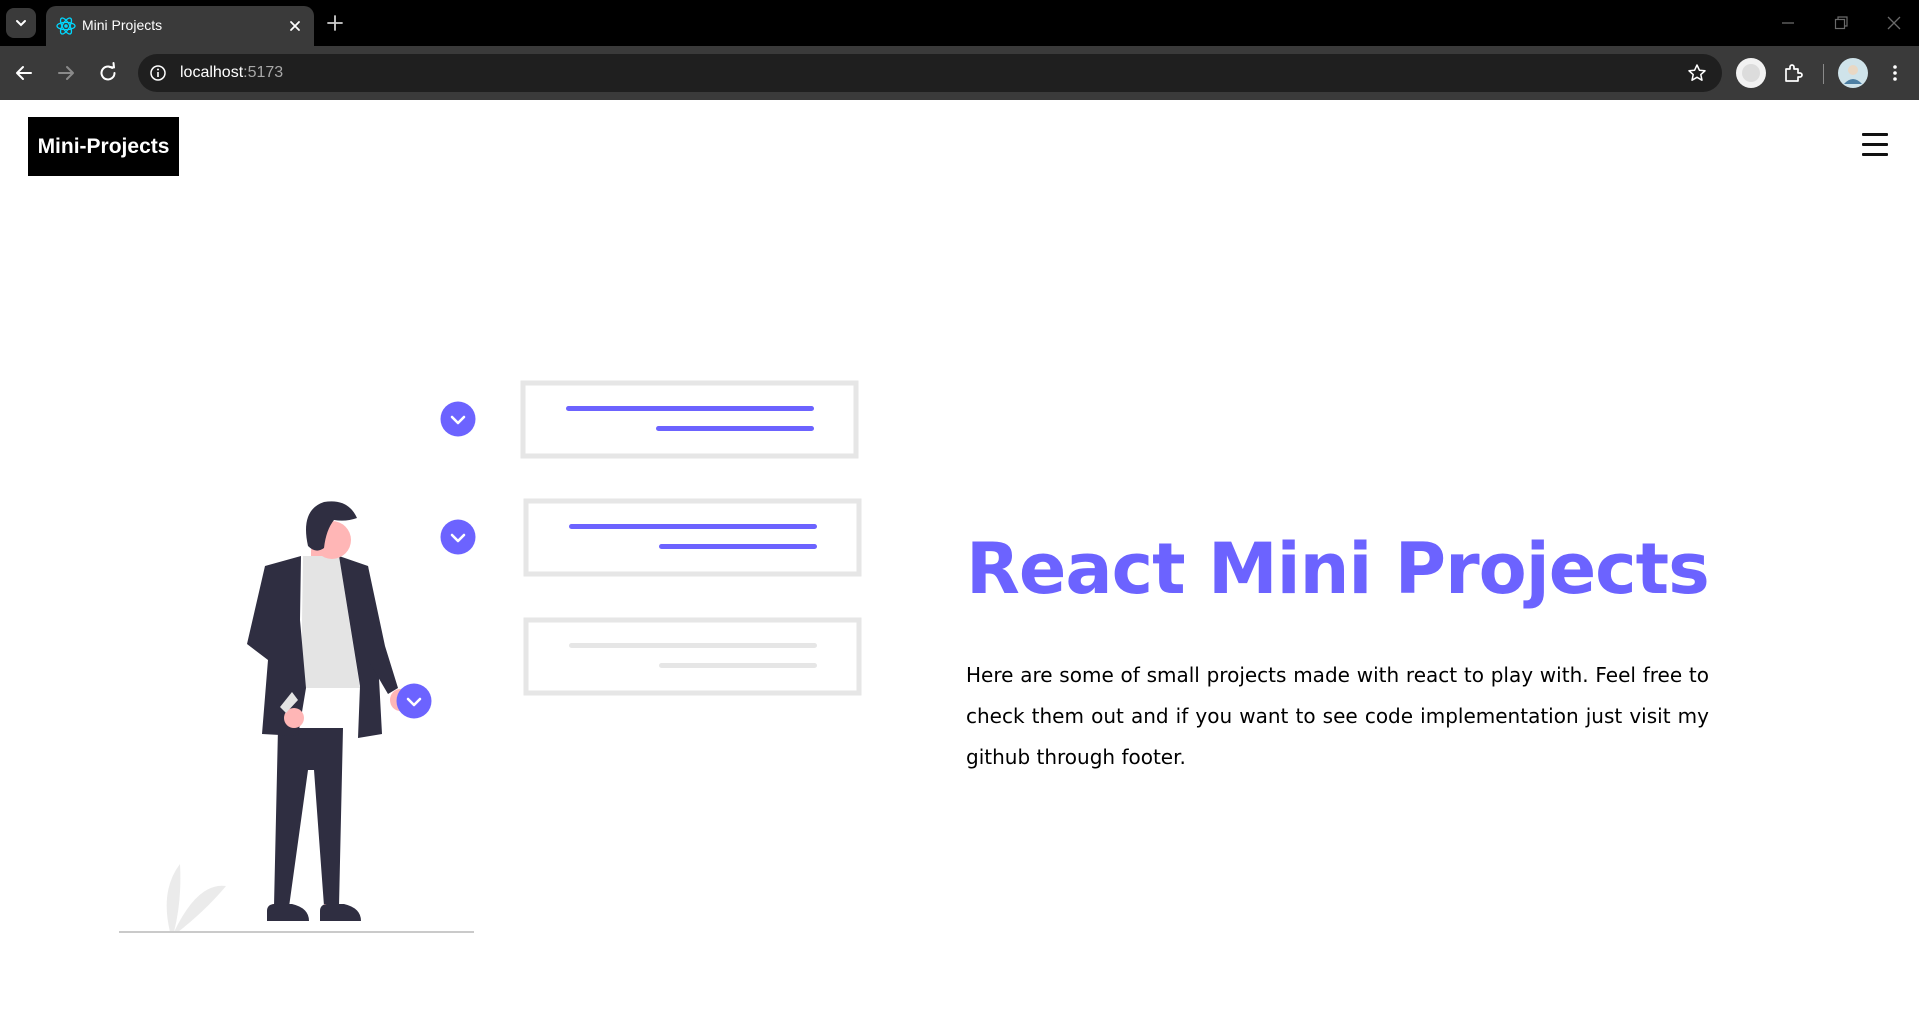 The width and height of the screenshot is (1919, 1022). What do you see at coordinates (66, 26) in the screenshot?
I see `react-atom-icon` at bounding box center [66, 26].